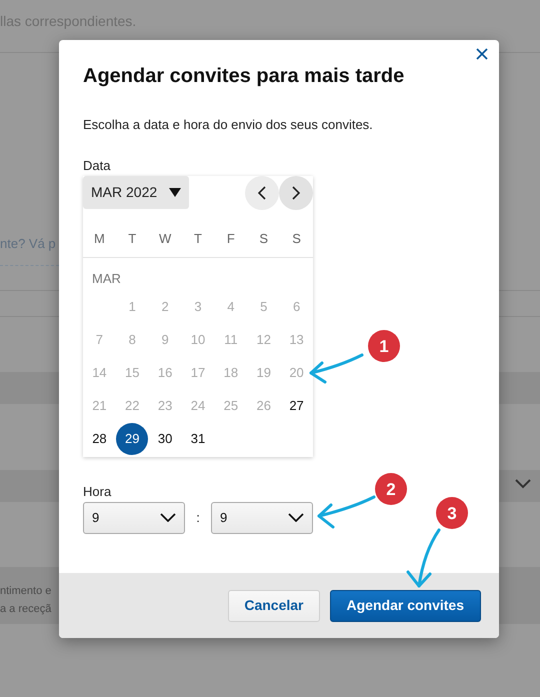 This screenshot has width=540, height=697. Describe the element at coordinates (230, 406) in the screenshot. I see `calendar-day: 25` at that location.